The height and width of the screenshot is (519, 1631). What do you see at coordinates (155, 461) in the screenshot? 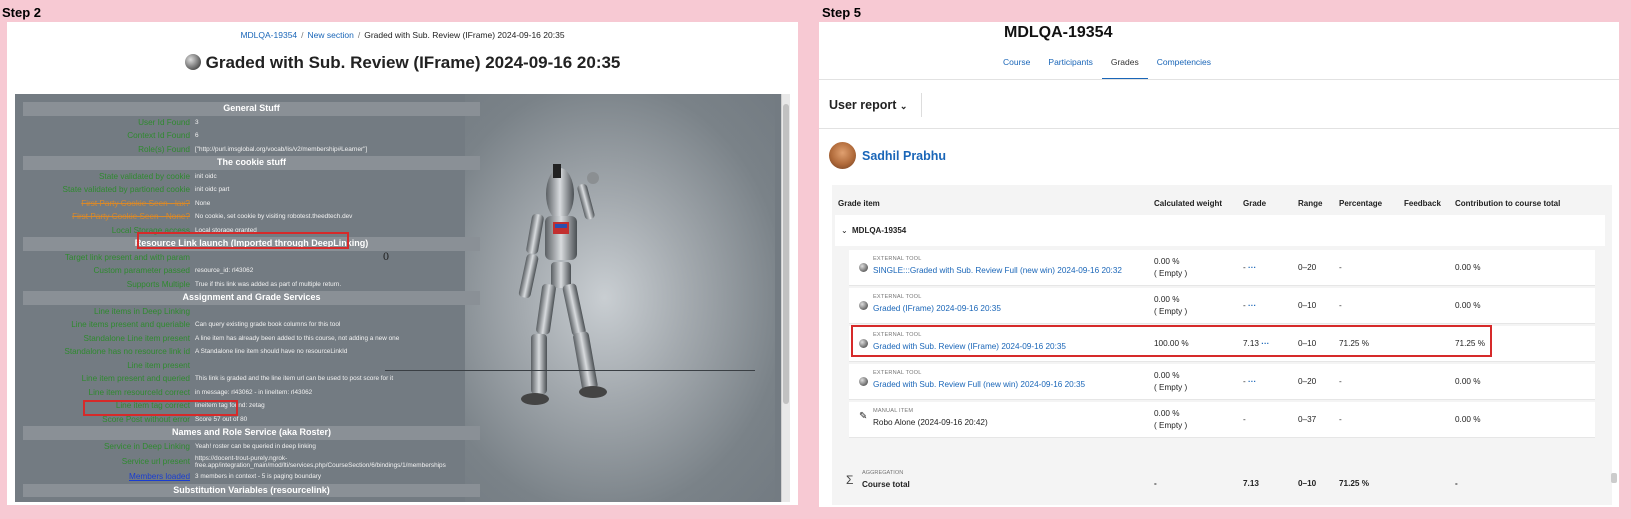
I see `result-label: Service url present` at bounding box center [155, 461].